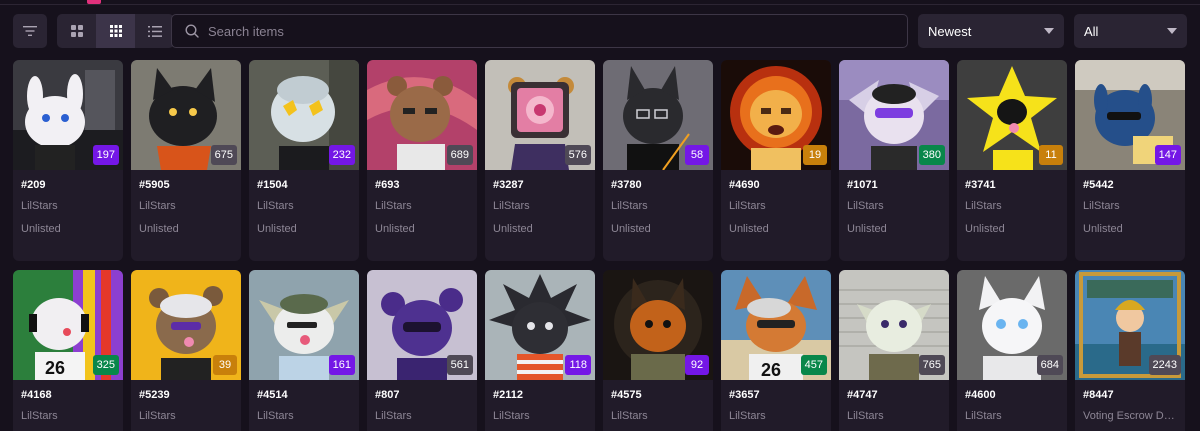 This screenshot has height=431, width=1200. Describe the element at coordinates (223, 155) in the screenshot. I see `rank-badge: 675` at that location.